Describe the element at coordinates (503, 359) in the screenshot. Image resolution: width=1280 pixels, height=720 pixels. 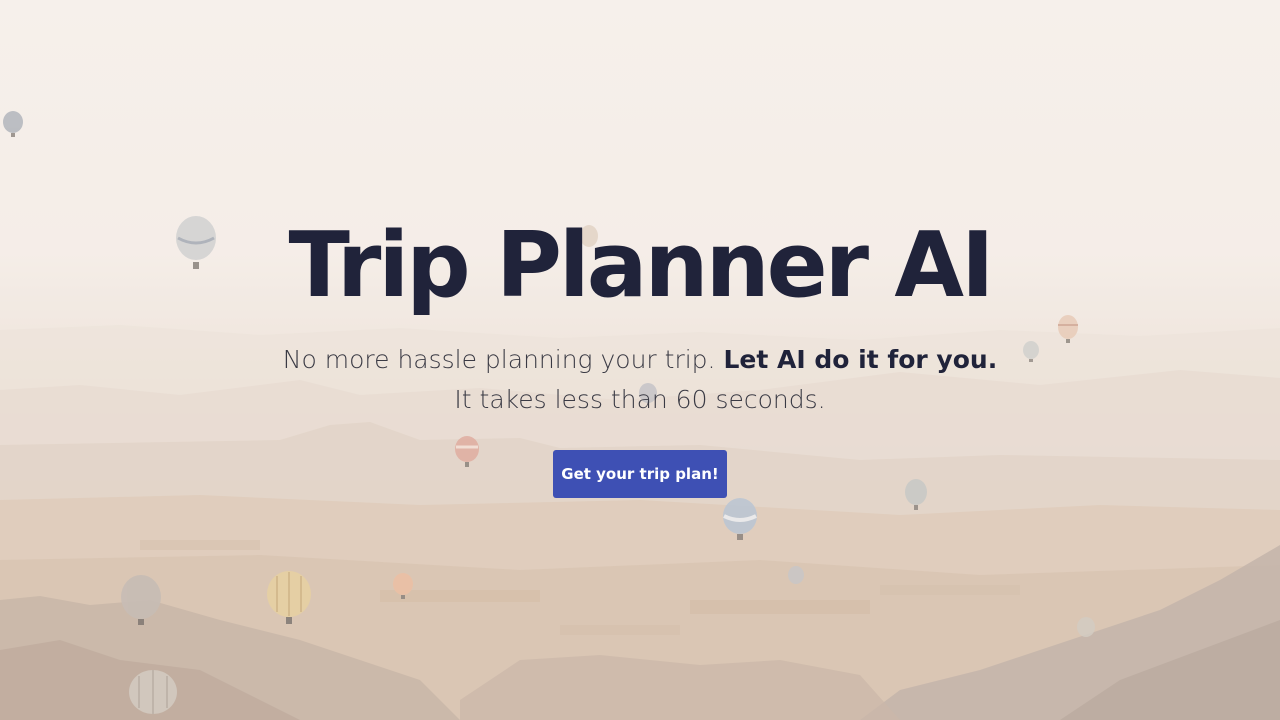
I see `subtitle-text: No more hassle planning your trip.` at that location.